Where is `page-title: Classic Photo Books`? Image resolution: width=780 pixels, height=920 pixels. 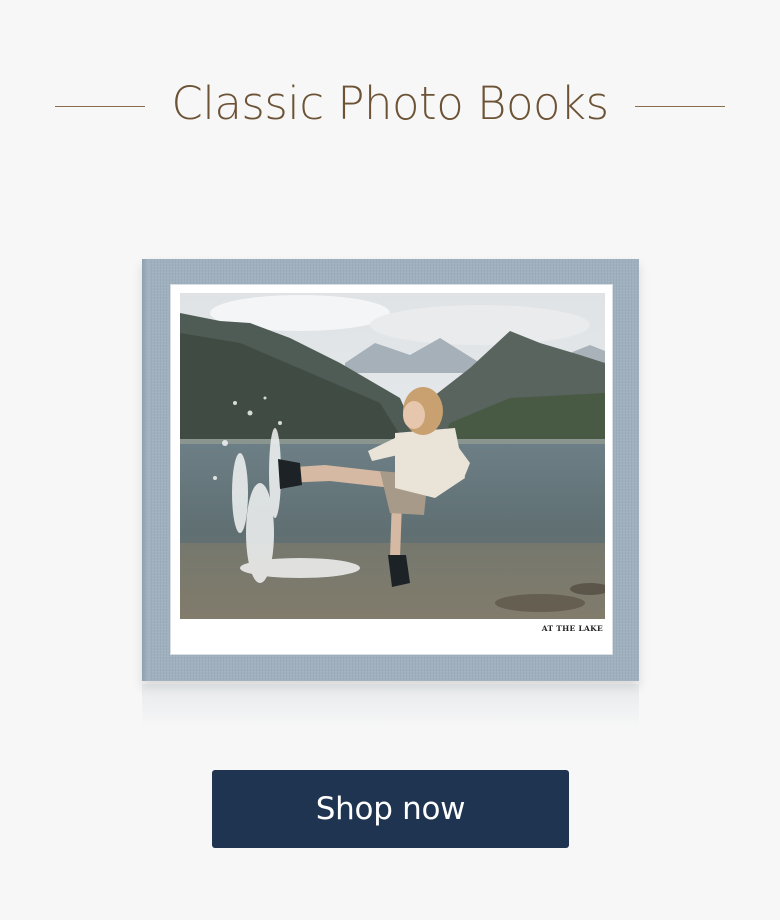
page-title: Classic Photo Books is located at coordinates (390, 103).